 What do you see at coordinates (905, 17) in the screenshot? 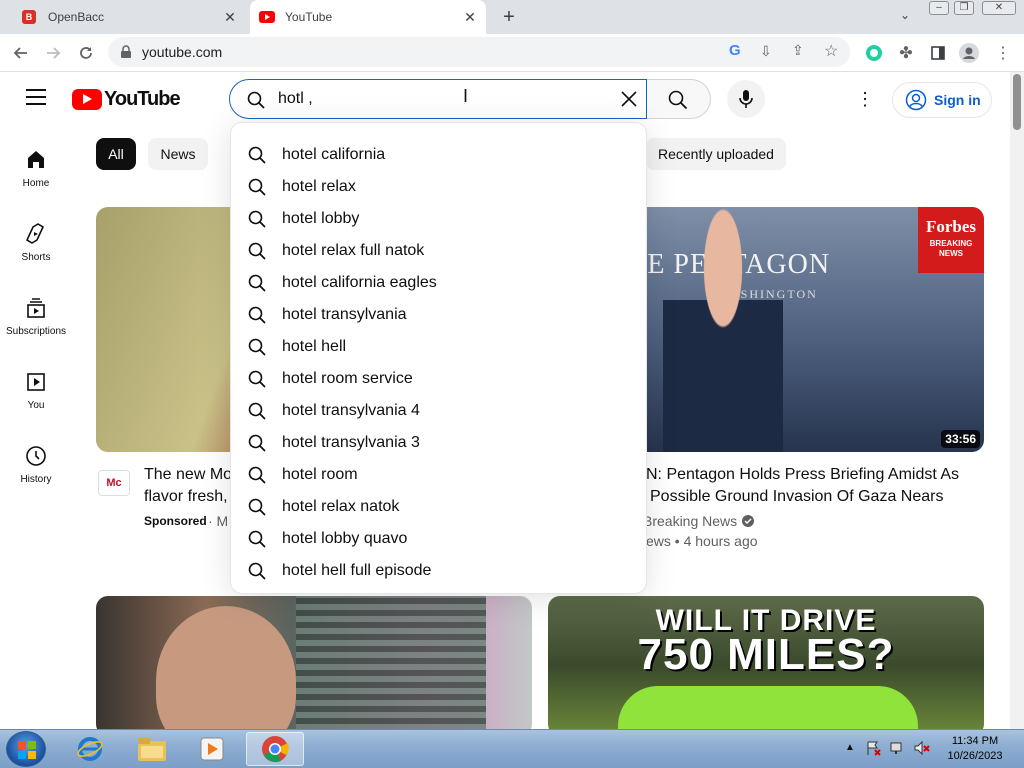
I see `tab-search-chevron-down-icon: ⌄` at bounding box center [905, 17].